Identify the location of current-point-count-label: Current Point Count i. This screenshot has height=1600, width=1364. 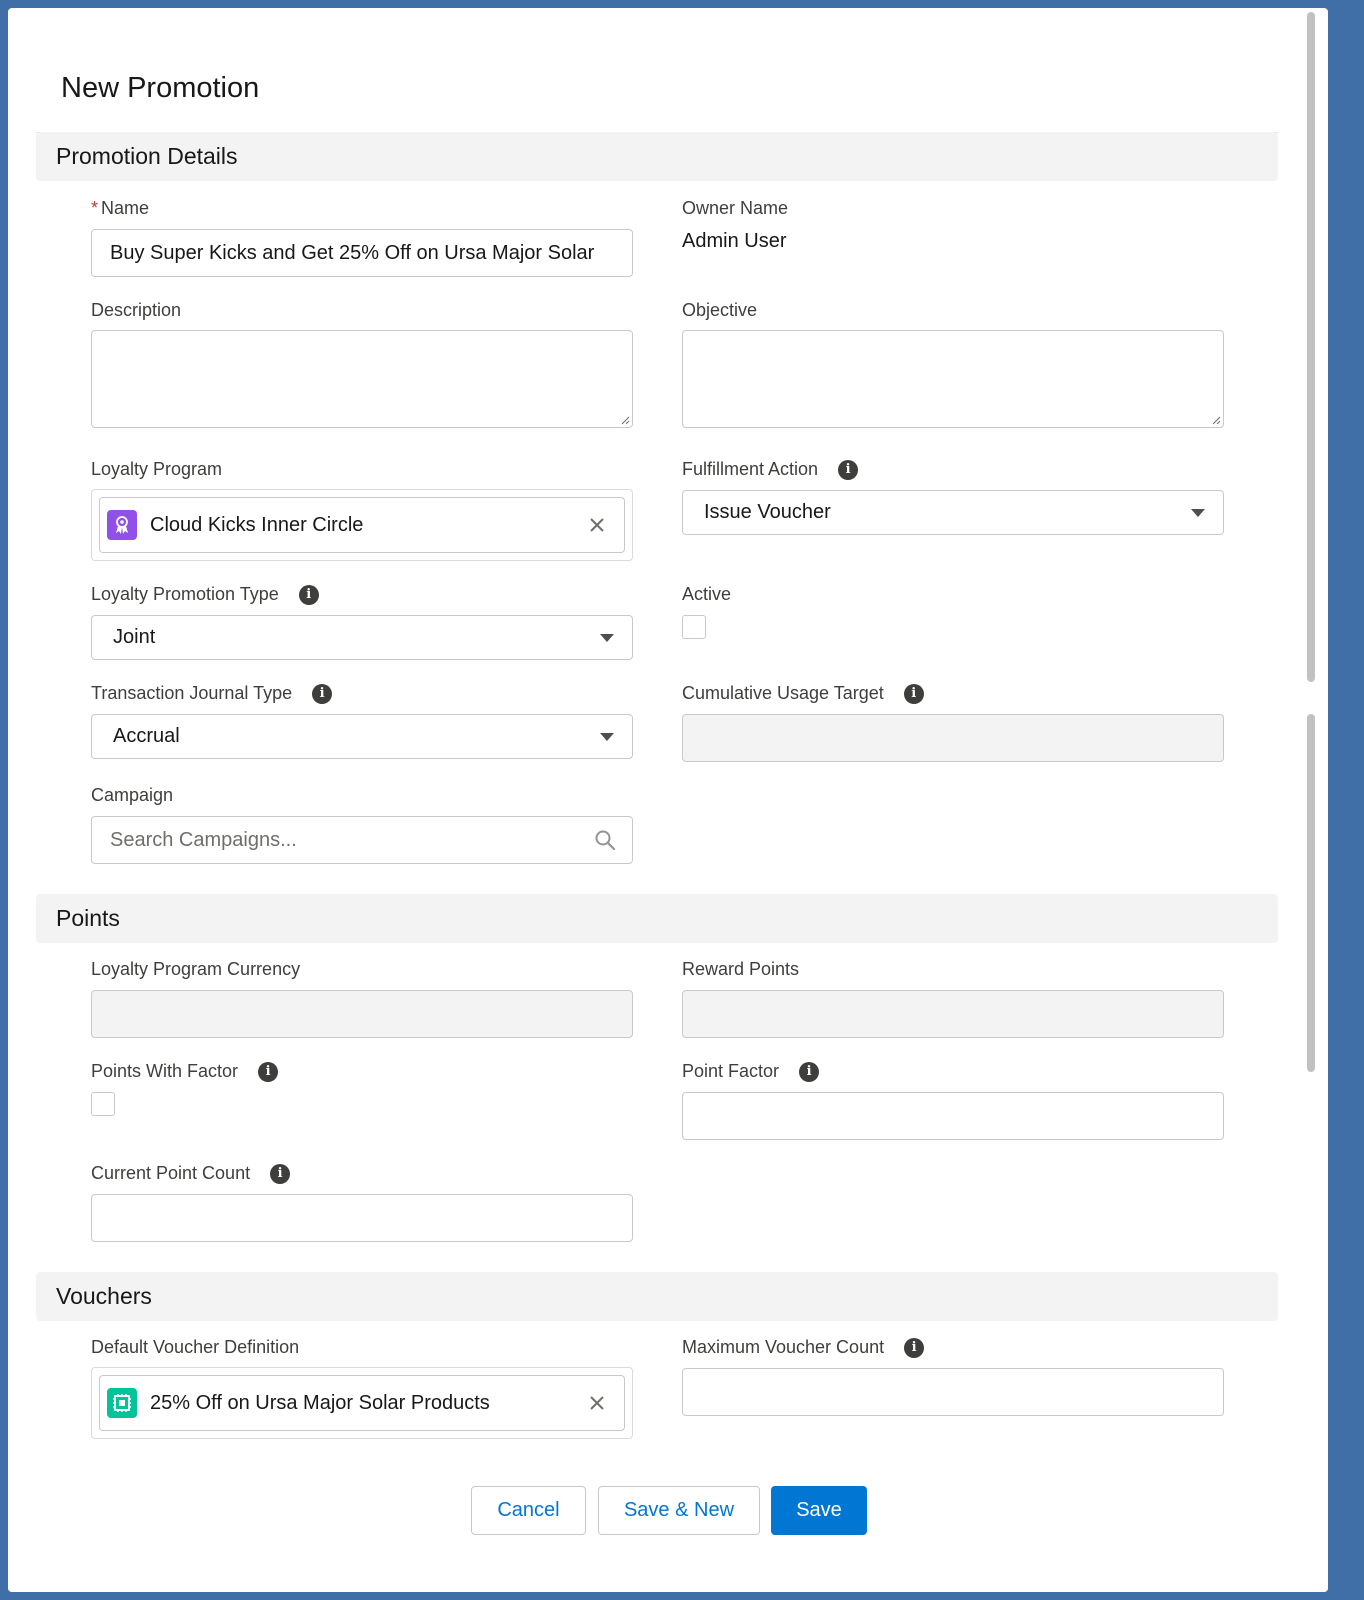
(191, 1173).